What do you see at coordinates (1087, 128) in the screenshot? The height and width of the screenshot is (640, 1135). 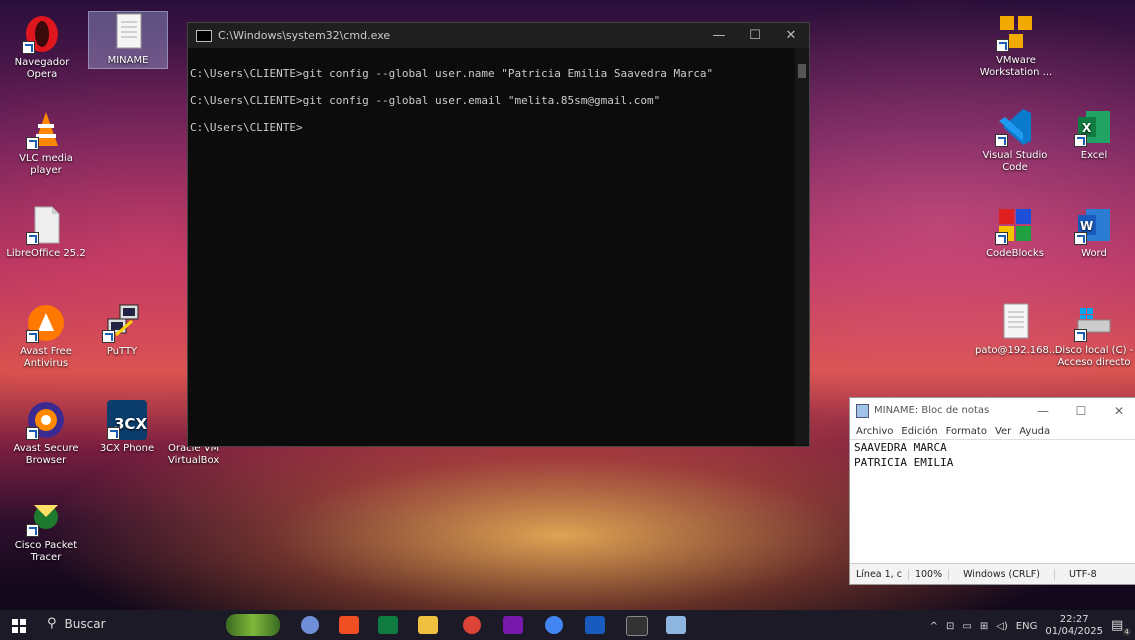 I see `svg-text: X` at bounding box center [1087, 128].